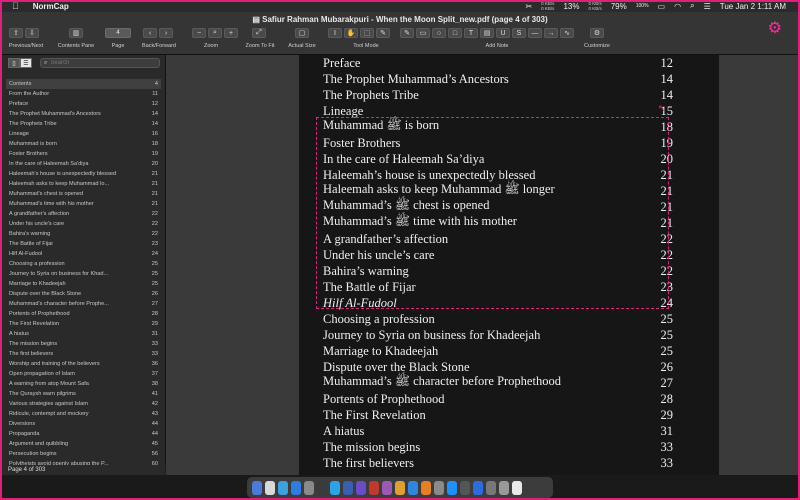 This screenshot has width=800, height=500. Describe the element at coordinates (407, 33) in the screenshot. I see `pen-note-button: ✎` at that location.